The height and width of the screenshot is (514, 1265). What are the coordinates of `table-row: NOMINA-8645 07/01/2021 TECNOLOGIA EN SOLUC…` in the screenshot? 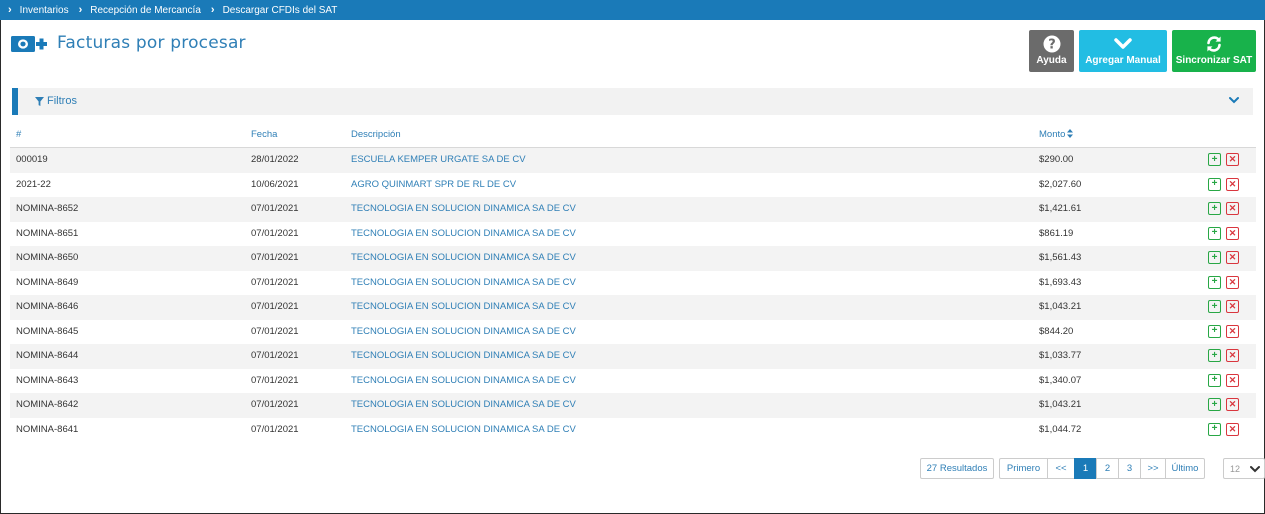 It's located at (633, 332).